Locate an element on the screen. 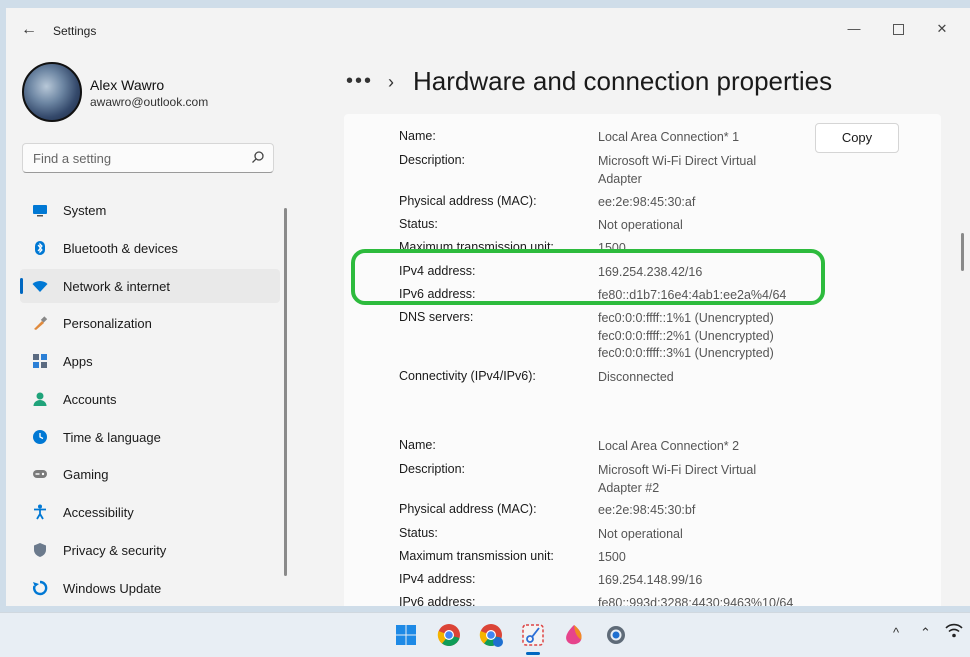 This screenshot has height=657, width=970. property-value: Microsoft Wi-Fi Direct Virtual Adapter is located at coordinates (698, 170).